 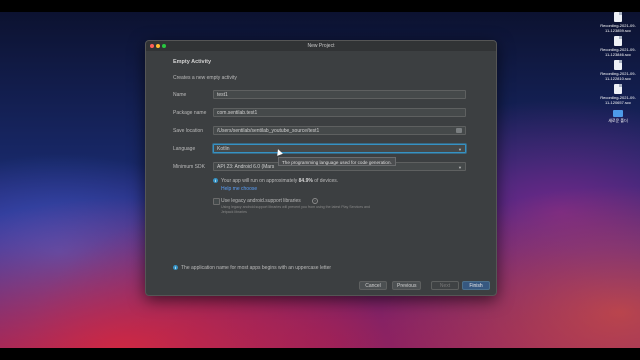 What do you see at coordinates (246, 167) in the screenshot?
I see `minimum-sdk-value: API 23: Android 6.0 (Mars` at bounding box center [246, 167].